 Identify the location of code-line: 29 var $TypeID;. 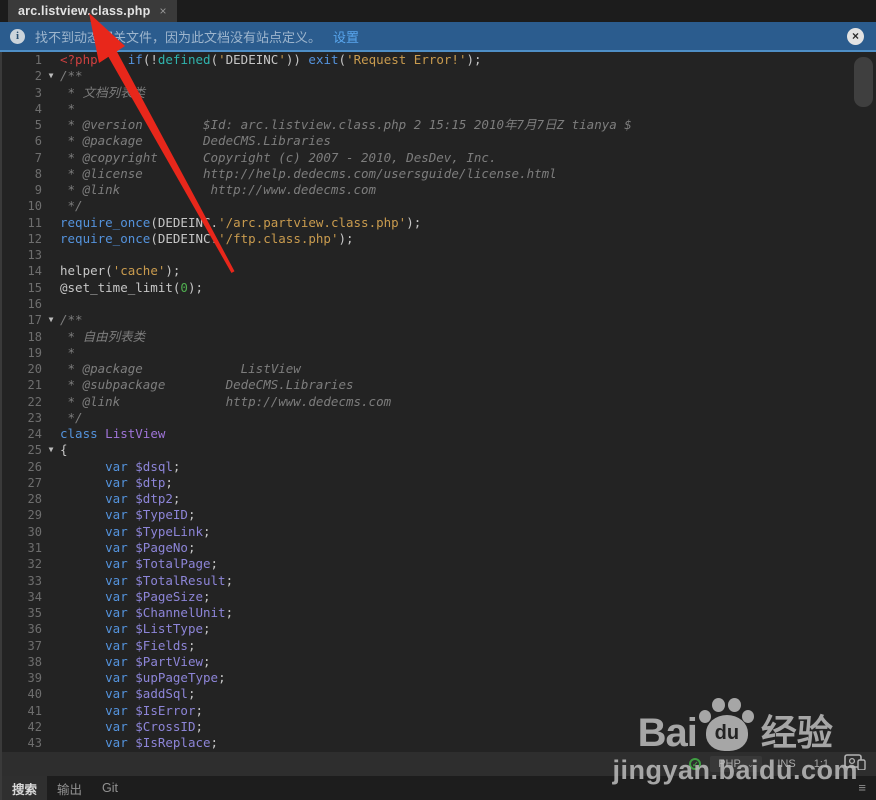
(439, 515).